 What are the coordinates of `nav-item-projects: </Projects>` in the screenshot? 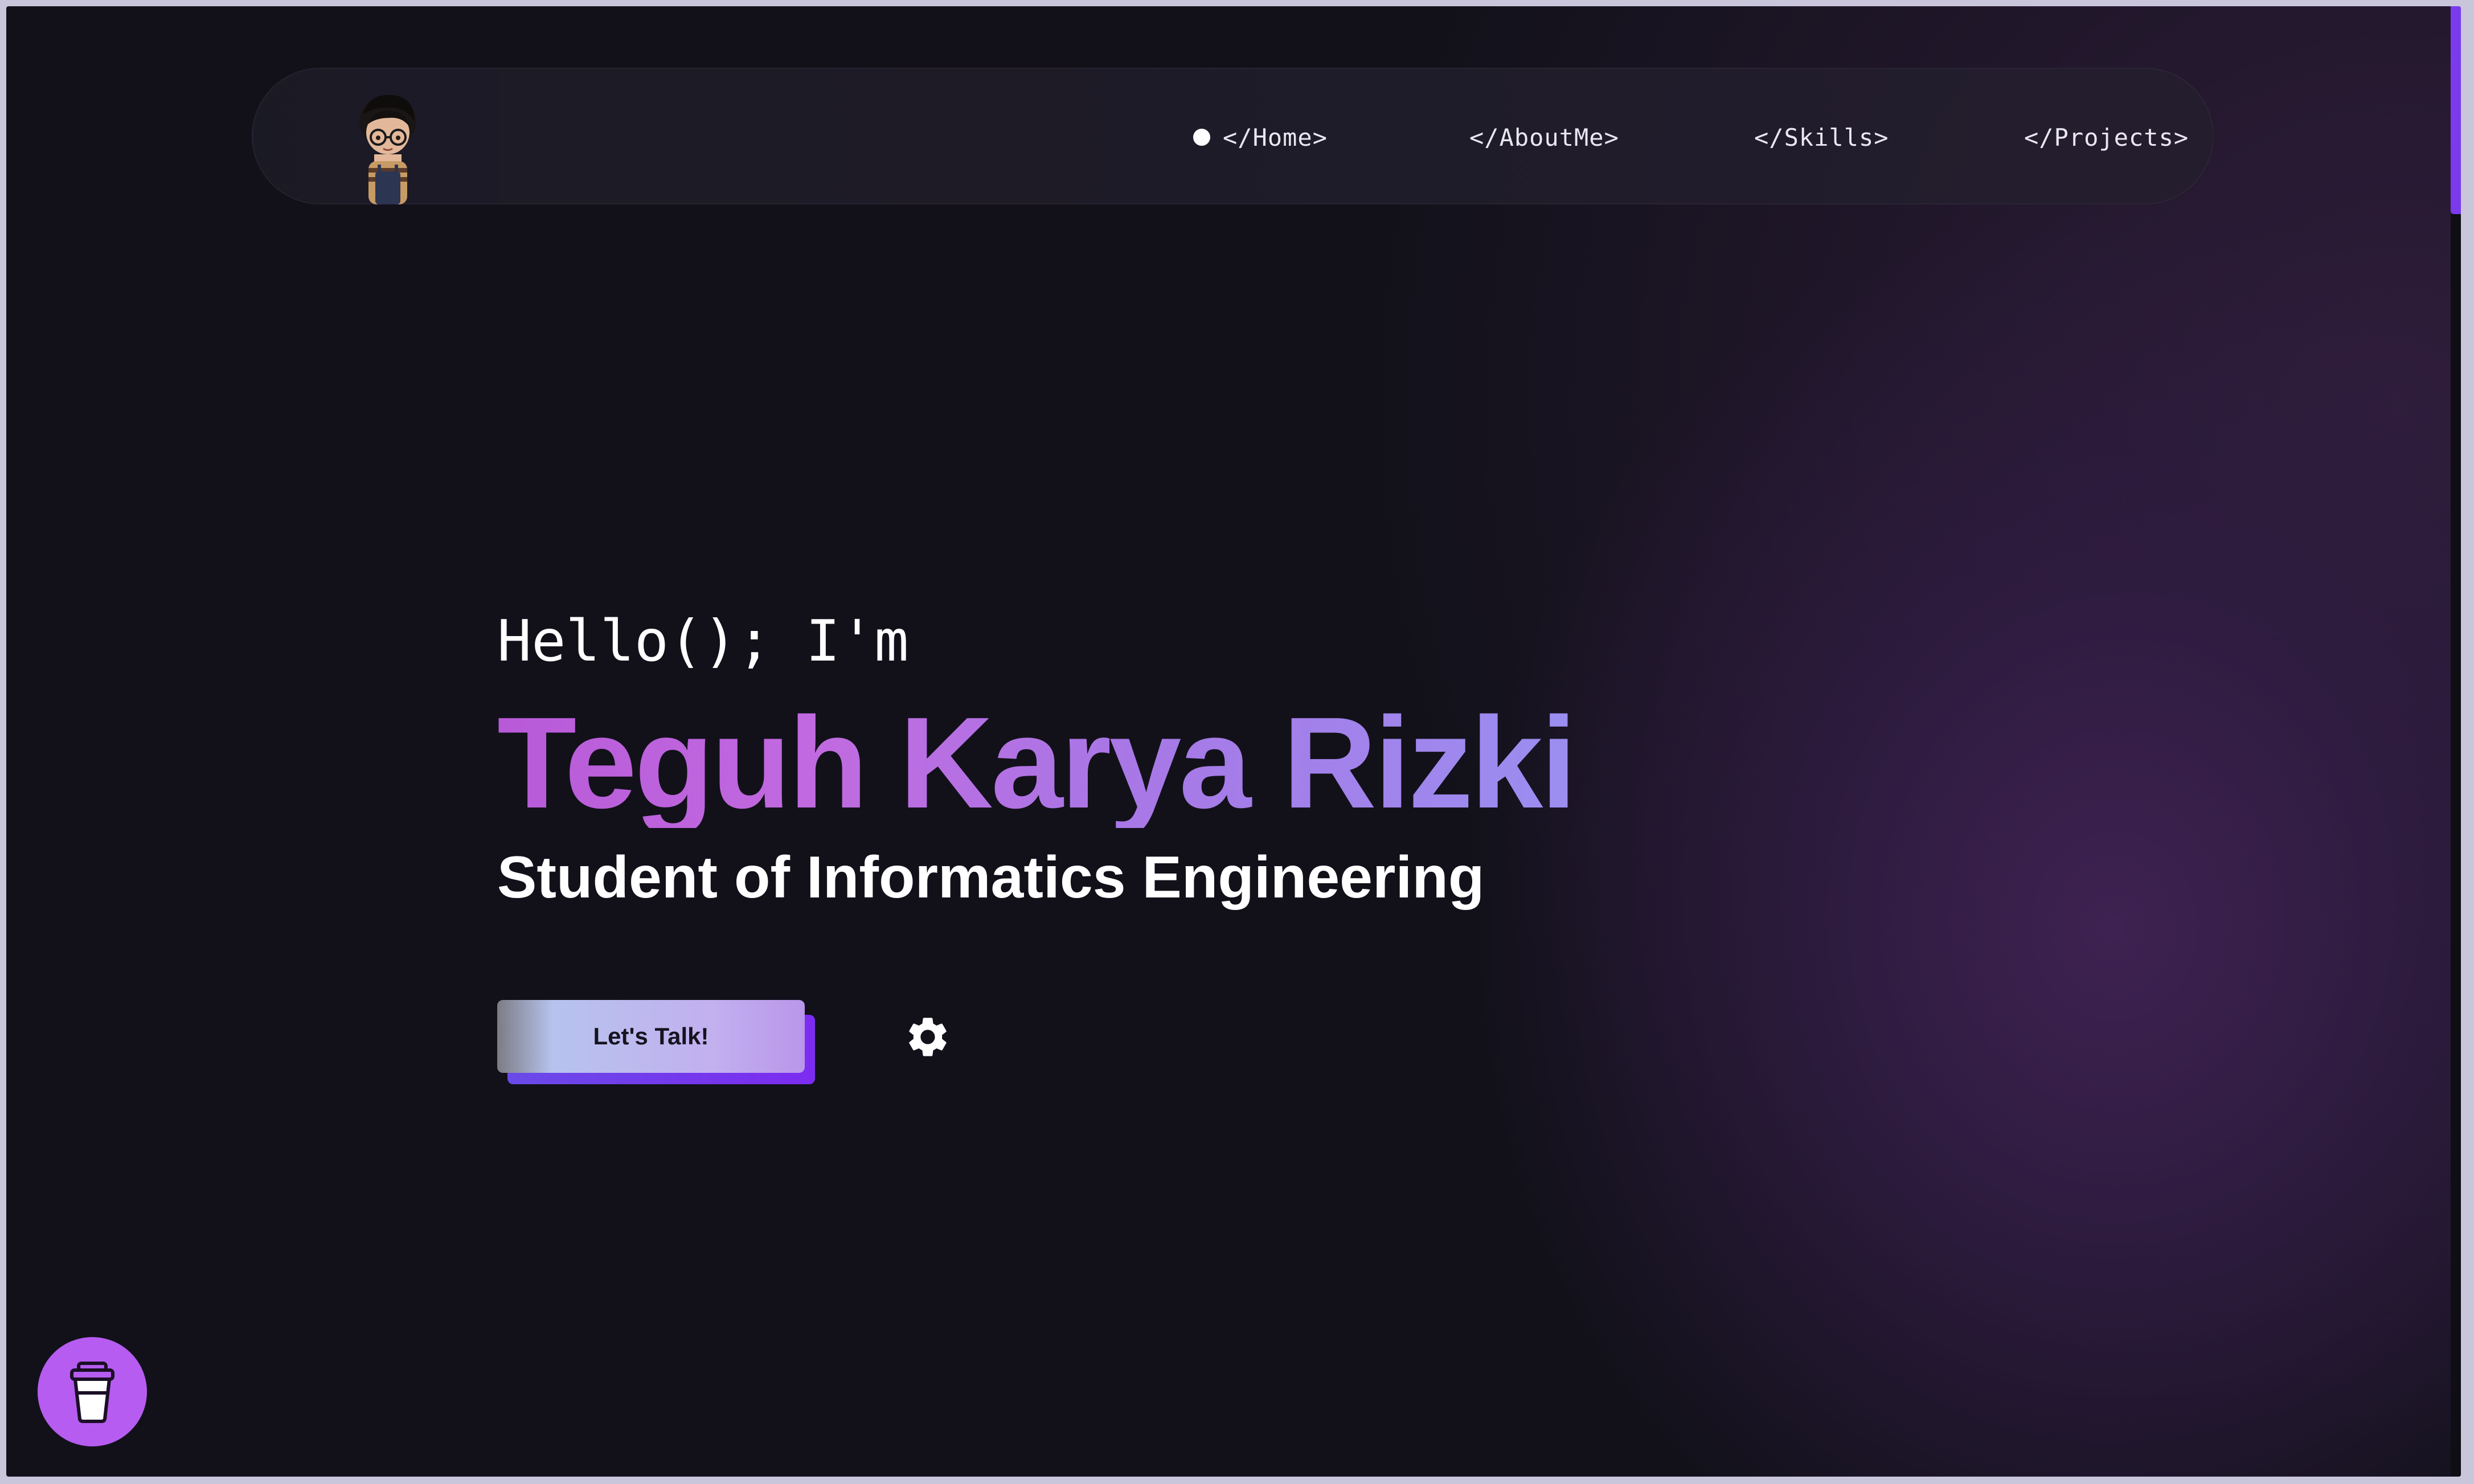 It's located at (2106, 137).